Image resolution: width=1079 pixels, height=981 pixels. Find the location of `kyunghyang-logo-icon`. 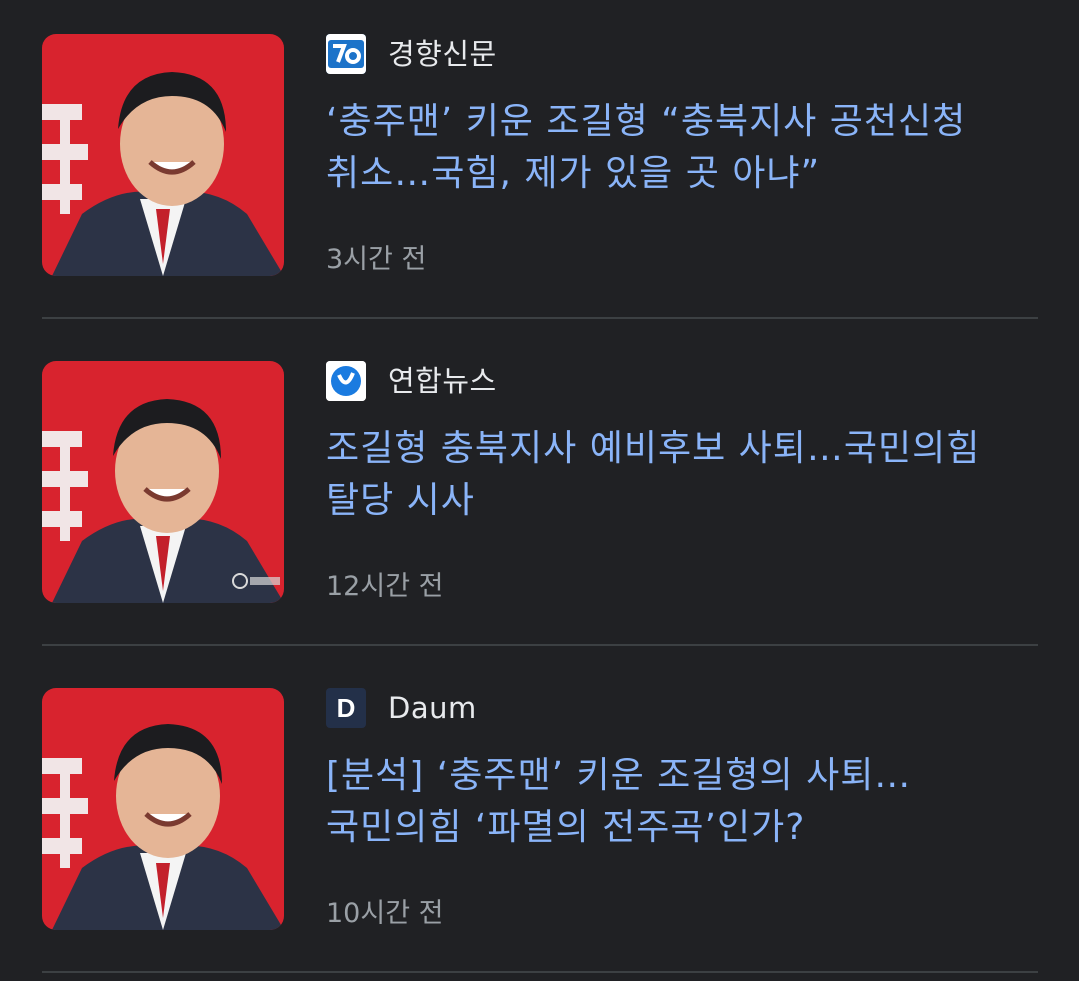

kyunghyang-logo-icon is located at coordinates (346, 54).